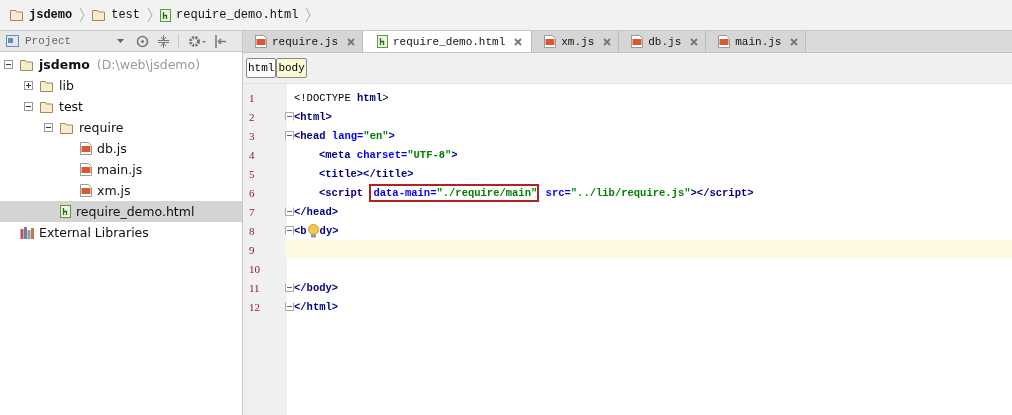 This screenshot has width=1012, height=415. What do you see at coordinates (313, 116) in the screenshot?
I see `code-text: <html>` at bounding box center [313, 116].